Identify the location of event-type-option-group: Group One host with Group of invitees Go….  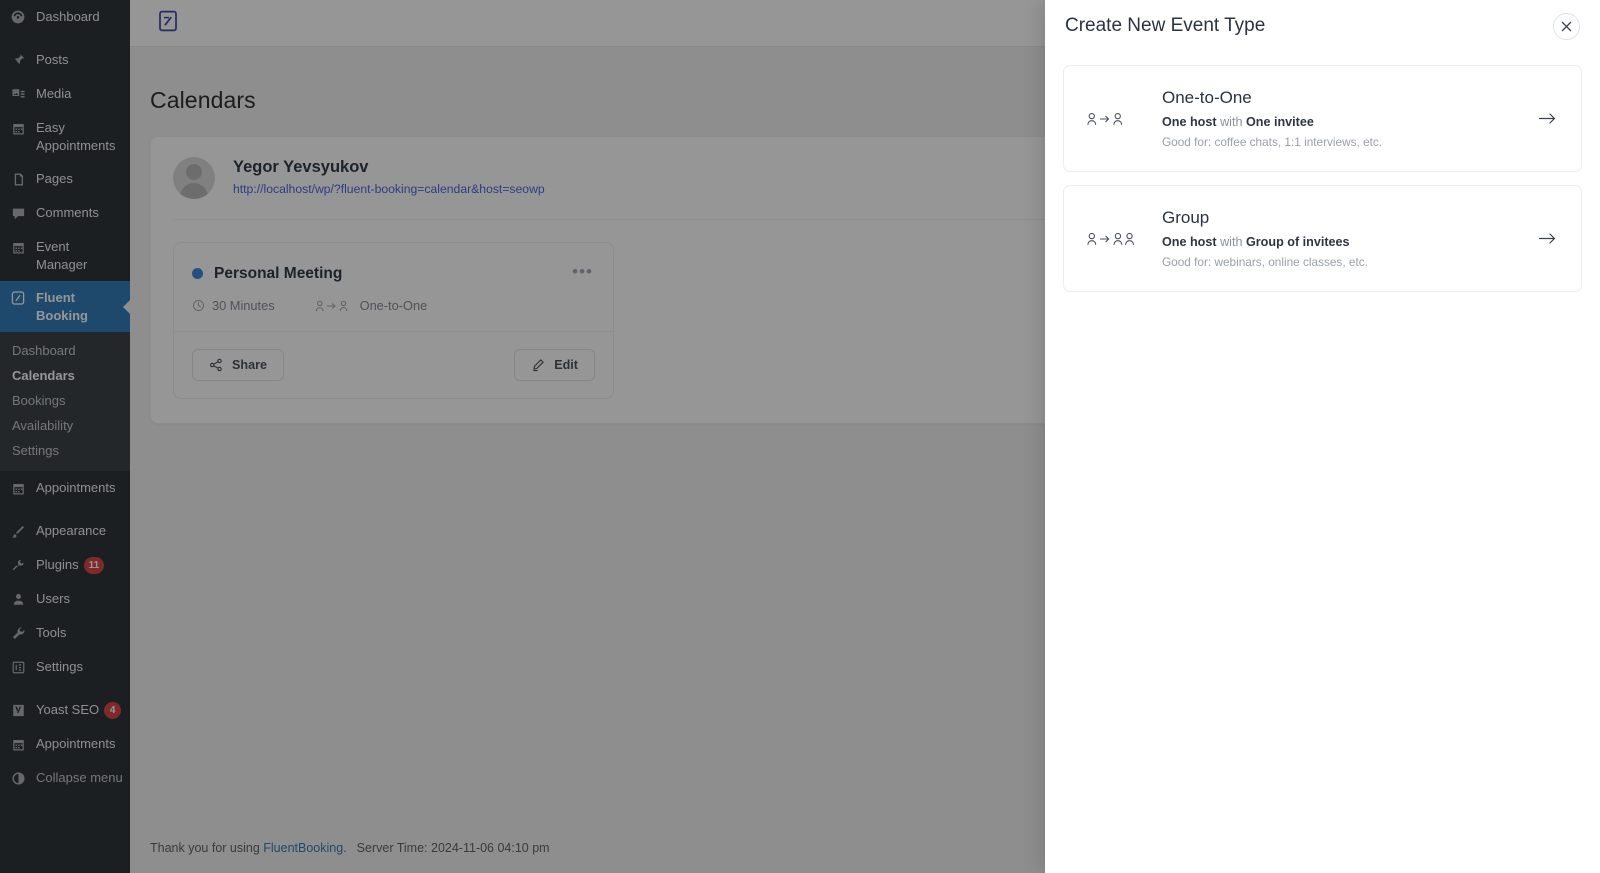
(1322, 238).